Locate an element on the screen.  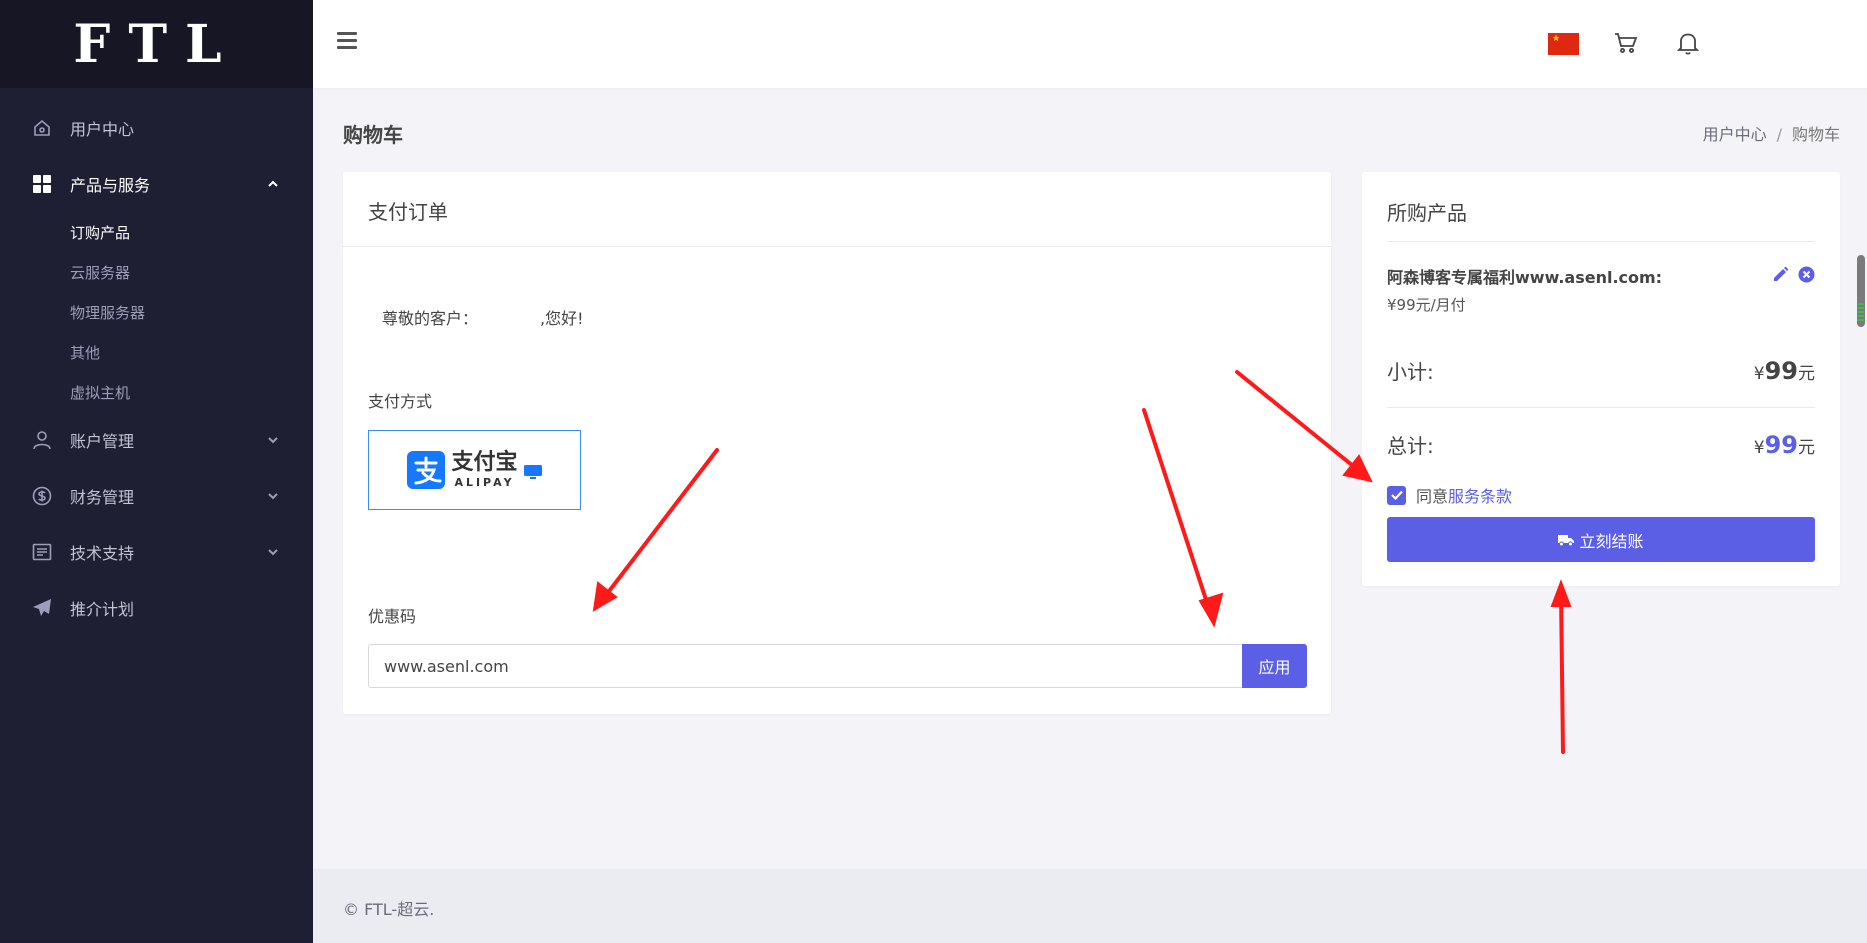
sidebar-item-label: 账户管理 is located at coordinates (102, 441).